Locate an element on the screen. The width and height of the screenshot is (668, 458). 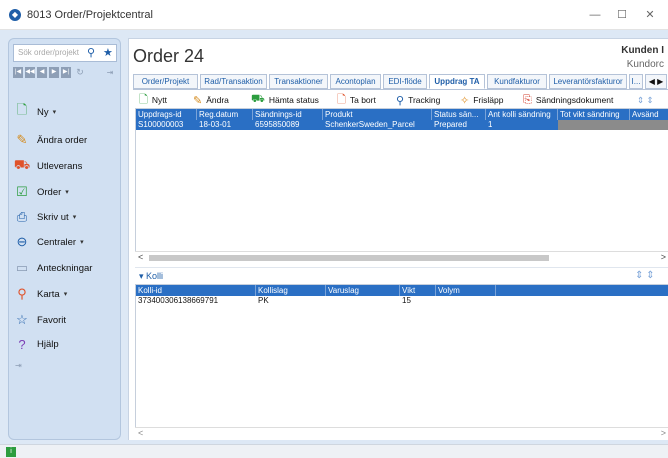
col-varuslag: Varuslag is located at coordinates (363, 290).